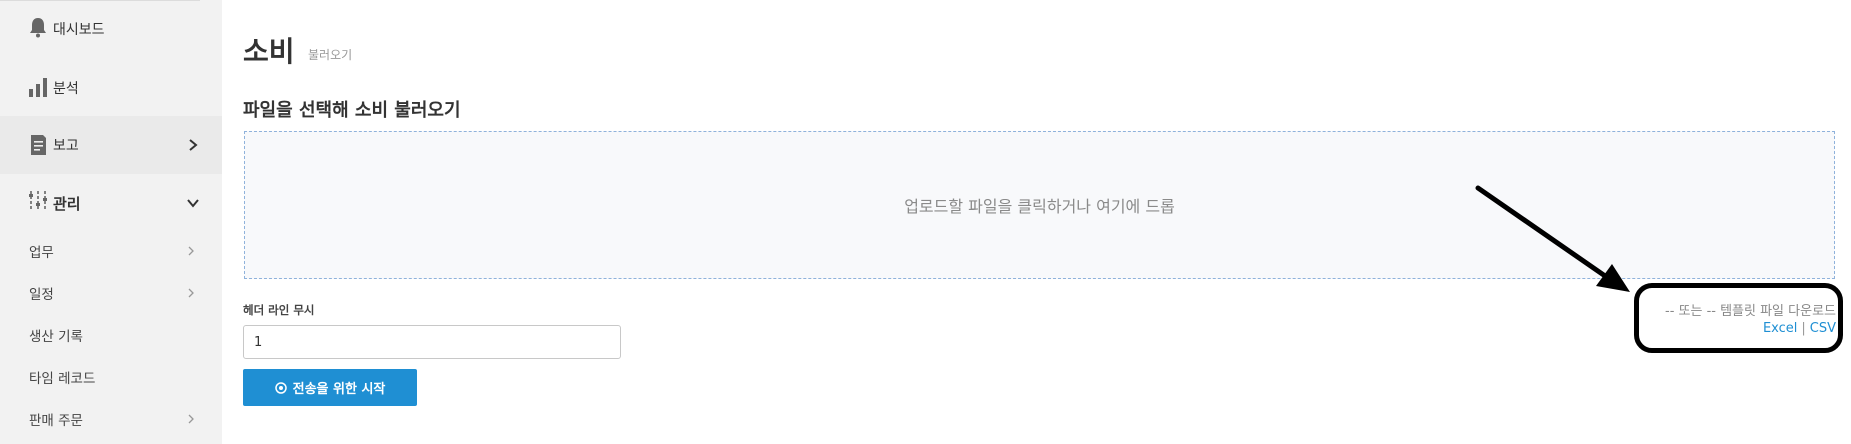  I want to click on sidebar-item-report: 보고, so click(111, 145).